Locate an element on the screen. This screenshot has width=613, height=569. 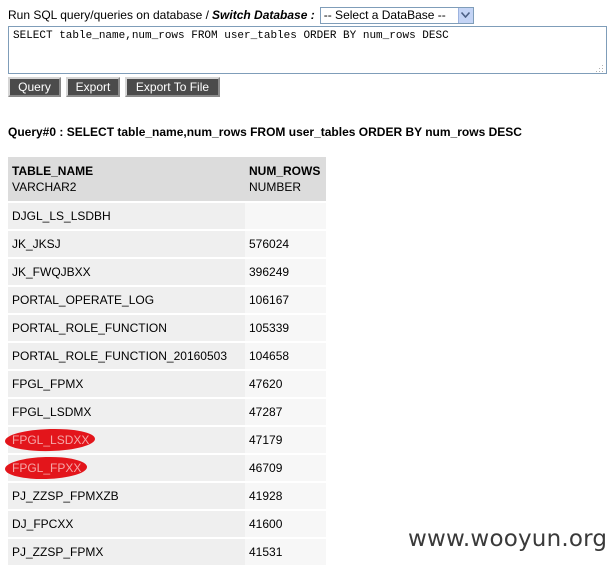
table-row: PORTAL_ROLE_FUNCTION 105339 is located at coordinates (167, 328).